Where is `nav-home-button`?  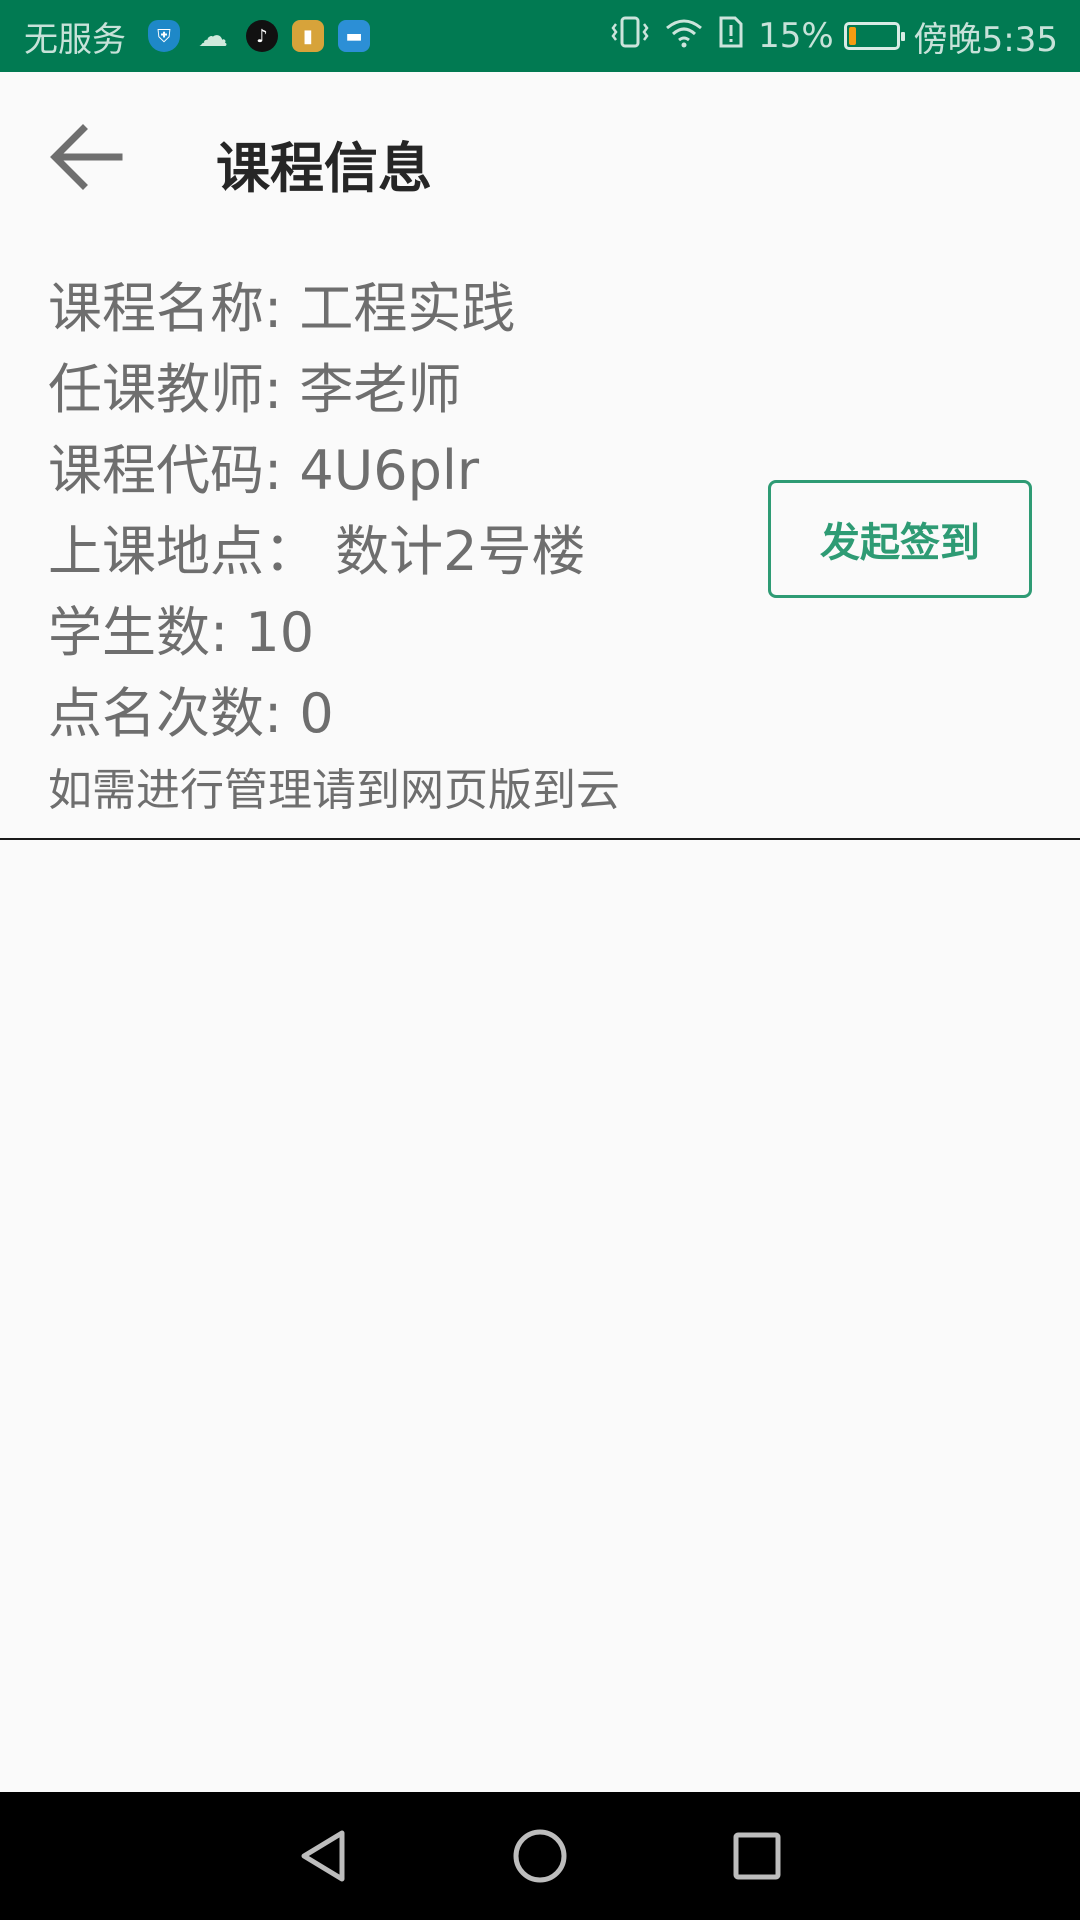
nav-home-button is located at coordinates (540, 1856).